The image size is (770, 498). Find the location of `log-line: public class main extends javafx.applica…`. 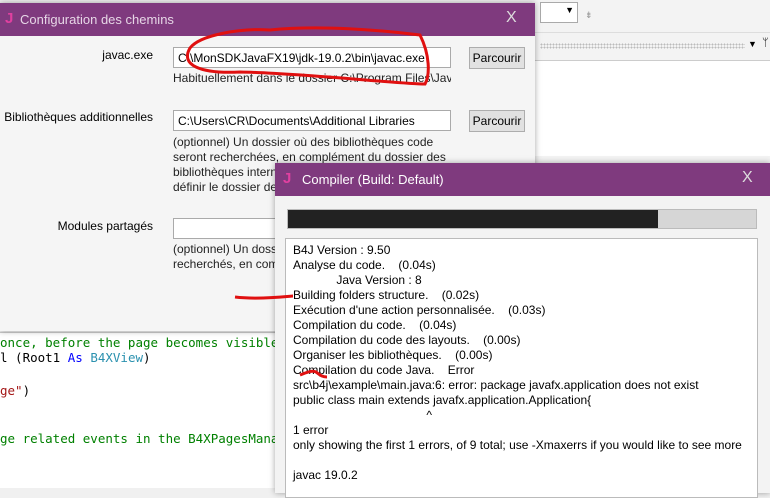

log-line: public class main extends javafx.applica… is located at coordinates (442, 400).